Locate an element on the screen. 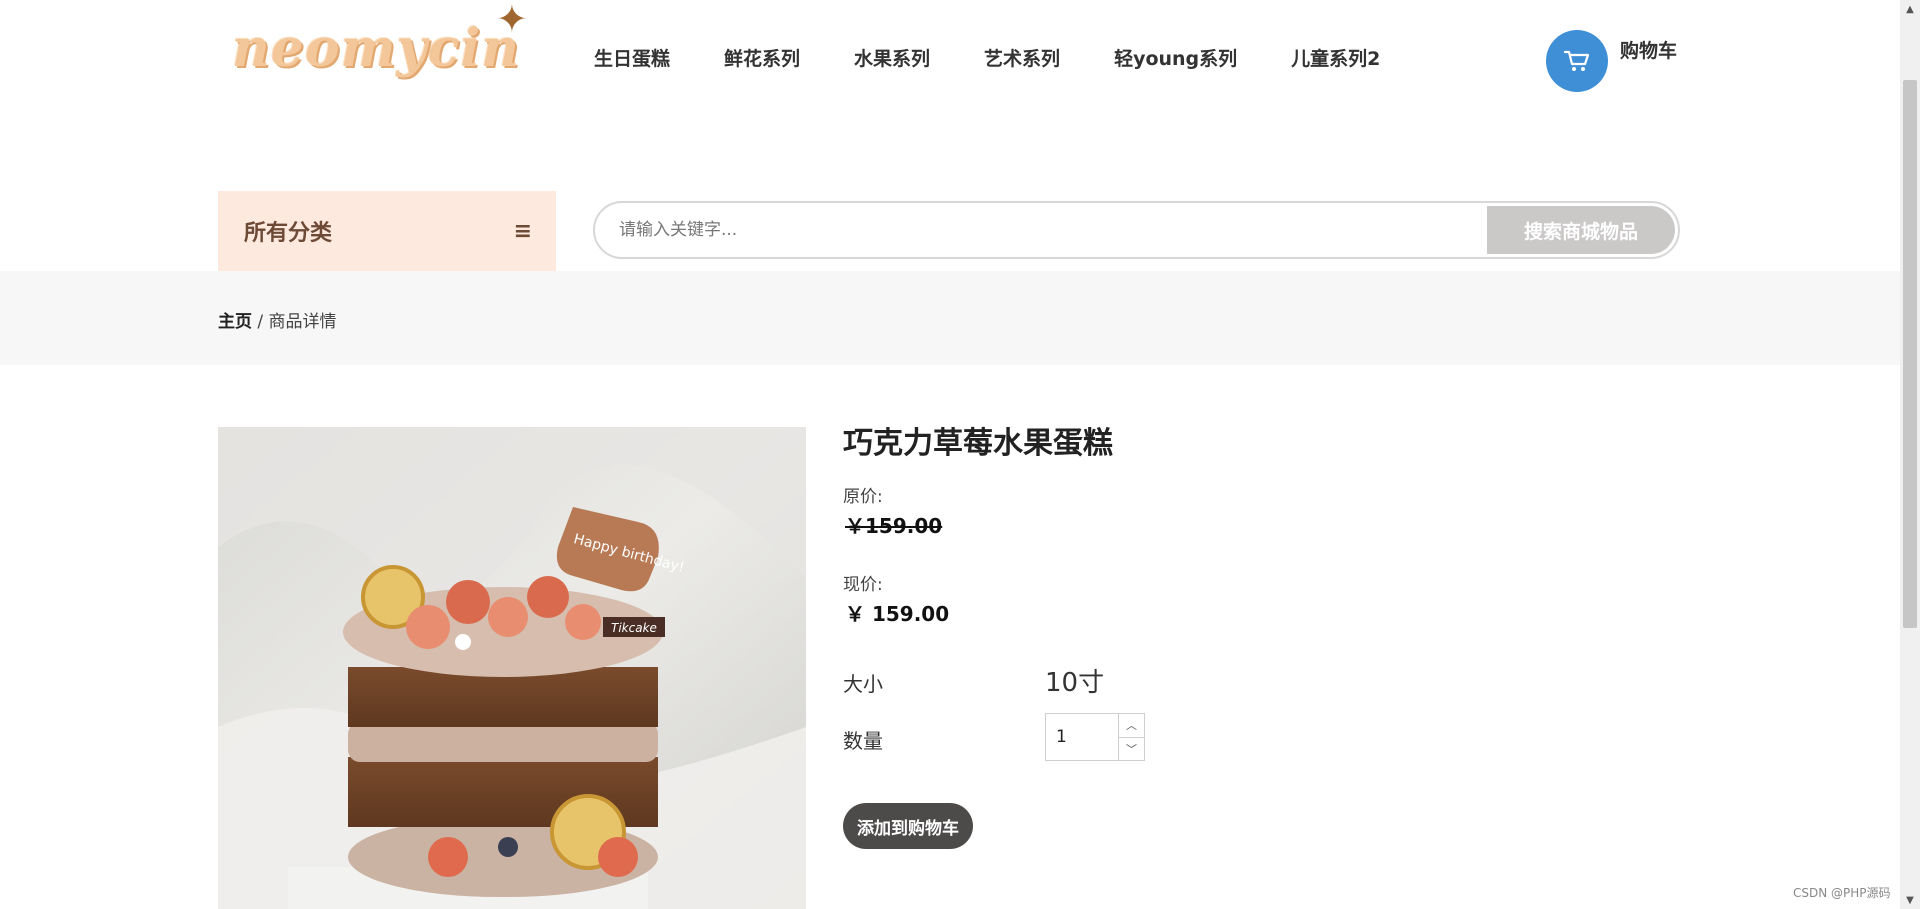 The width and height of the screenshot is (1920, 909). quantity-label: 数量 is located at coordinates (863, 741).